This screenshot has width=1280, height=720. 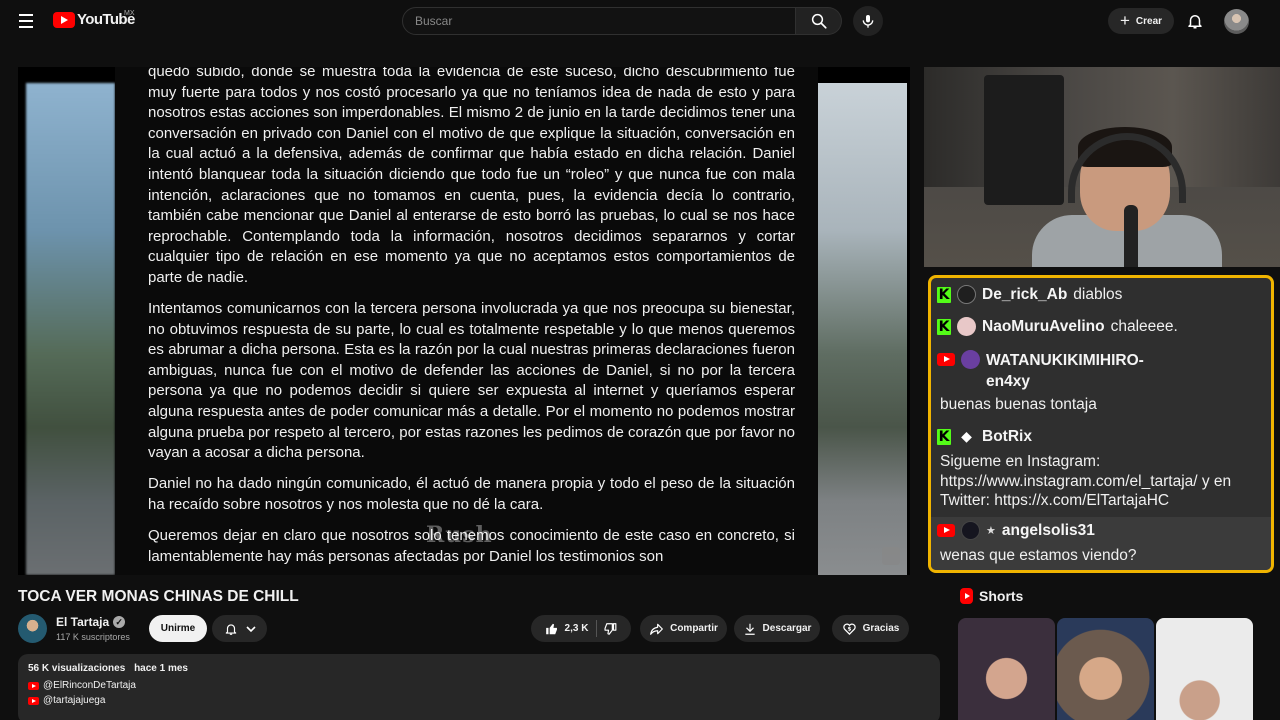 I want to click on chat-message: K De_rick_Ab diablos, so click(x=1102, y=294).